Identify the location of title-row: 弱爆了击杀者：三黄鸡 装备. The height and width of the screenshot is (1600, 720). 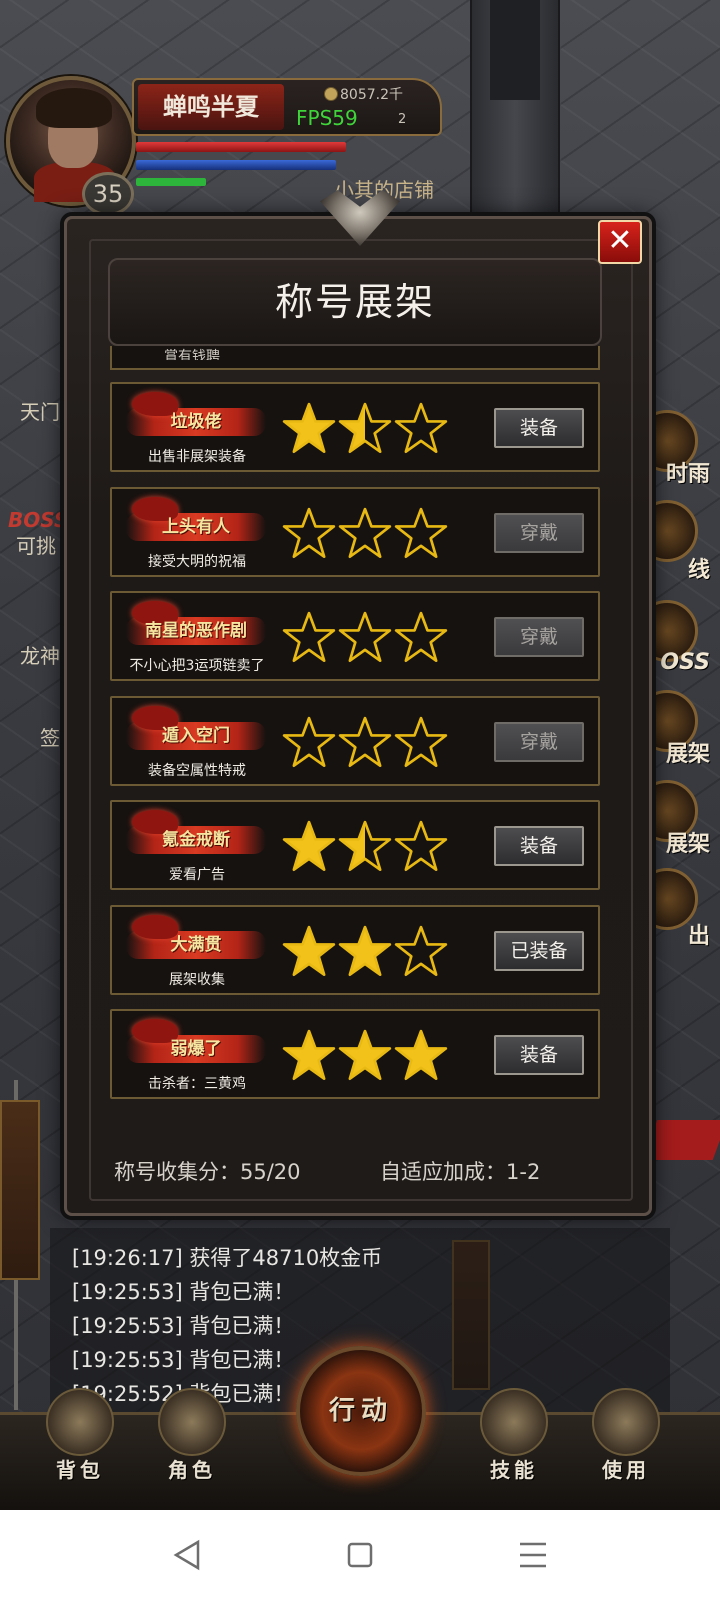
(355, 1054).